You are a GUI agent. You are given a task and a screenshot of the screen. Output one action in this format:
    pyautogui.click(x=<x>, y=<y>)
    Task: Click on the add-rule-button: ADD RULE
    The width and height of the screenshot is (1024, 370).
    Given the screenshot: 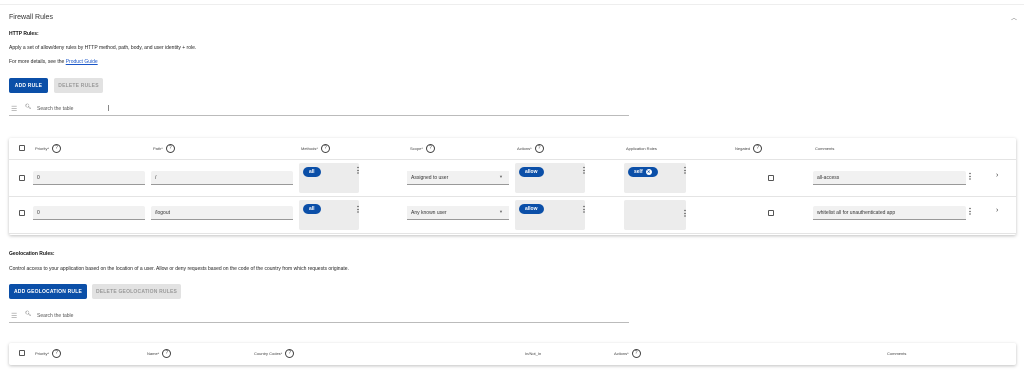 What is the action you would take?
    pyautogui.click(x=28, y=85)
    